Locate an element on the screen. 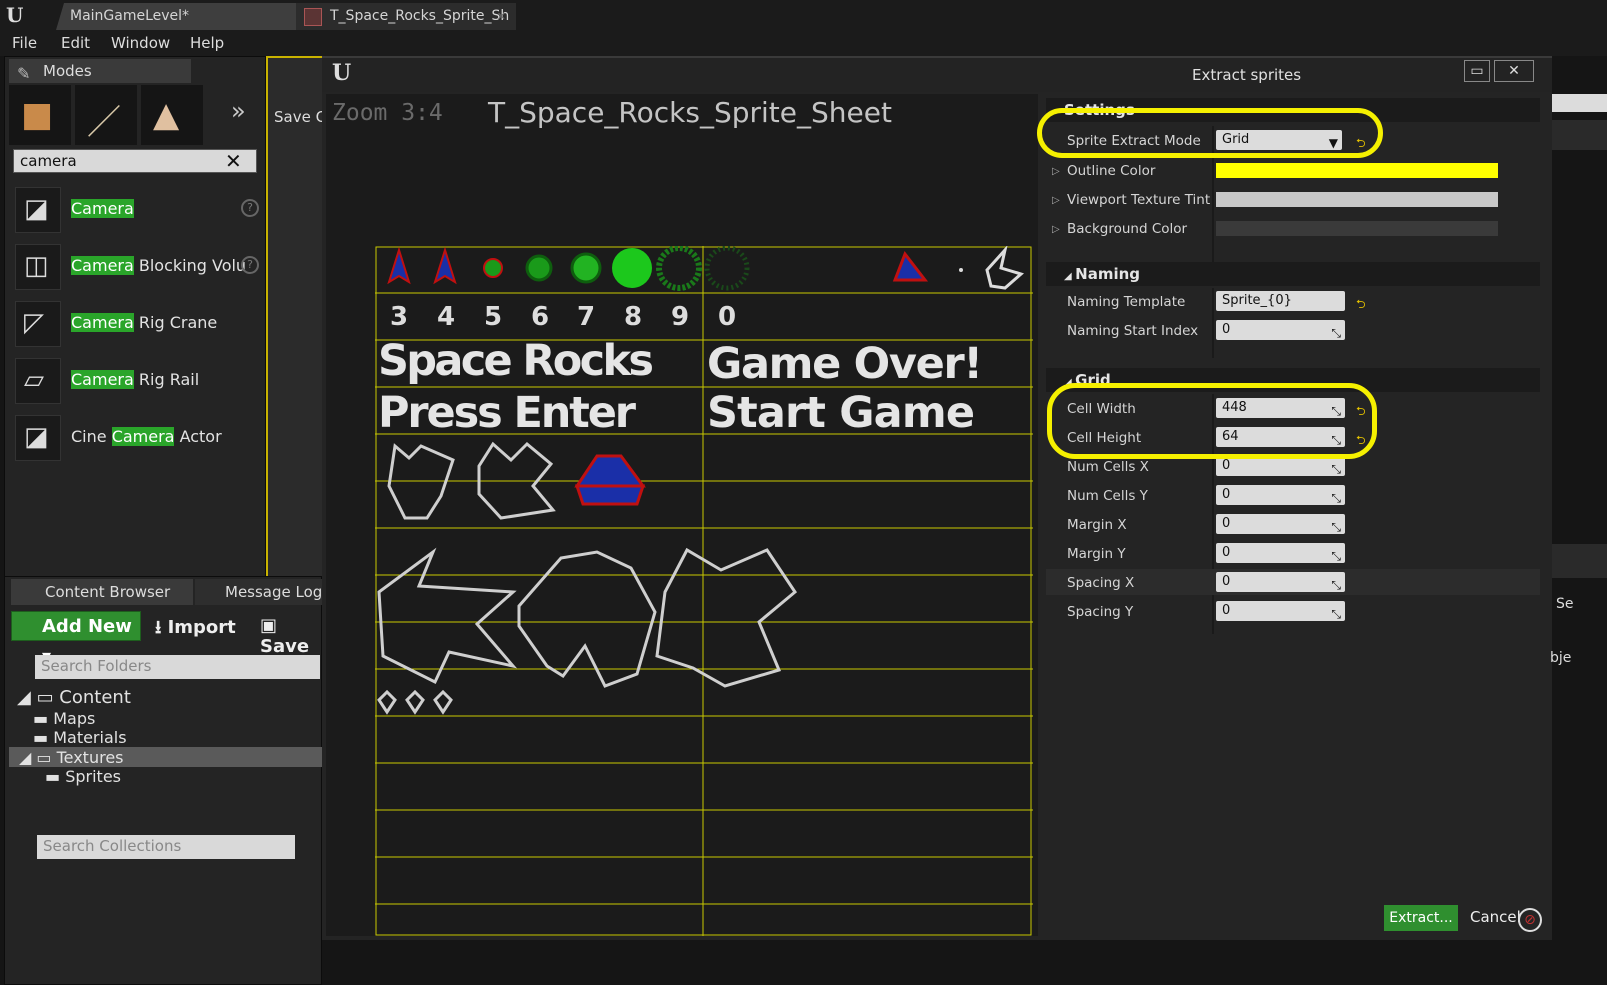 Image resolution: width=1607 pixels, height=985 pixels. level-viewport is located at coordinates (296, 320).